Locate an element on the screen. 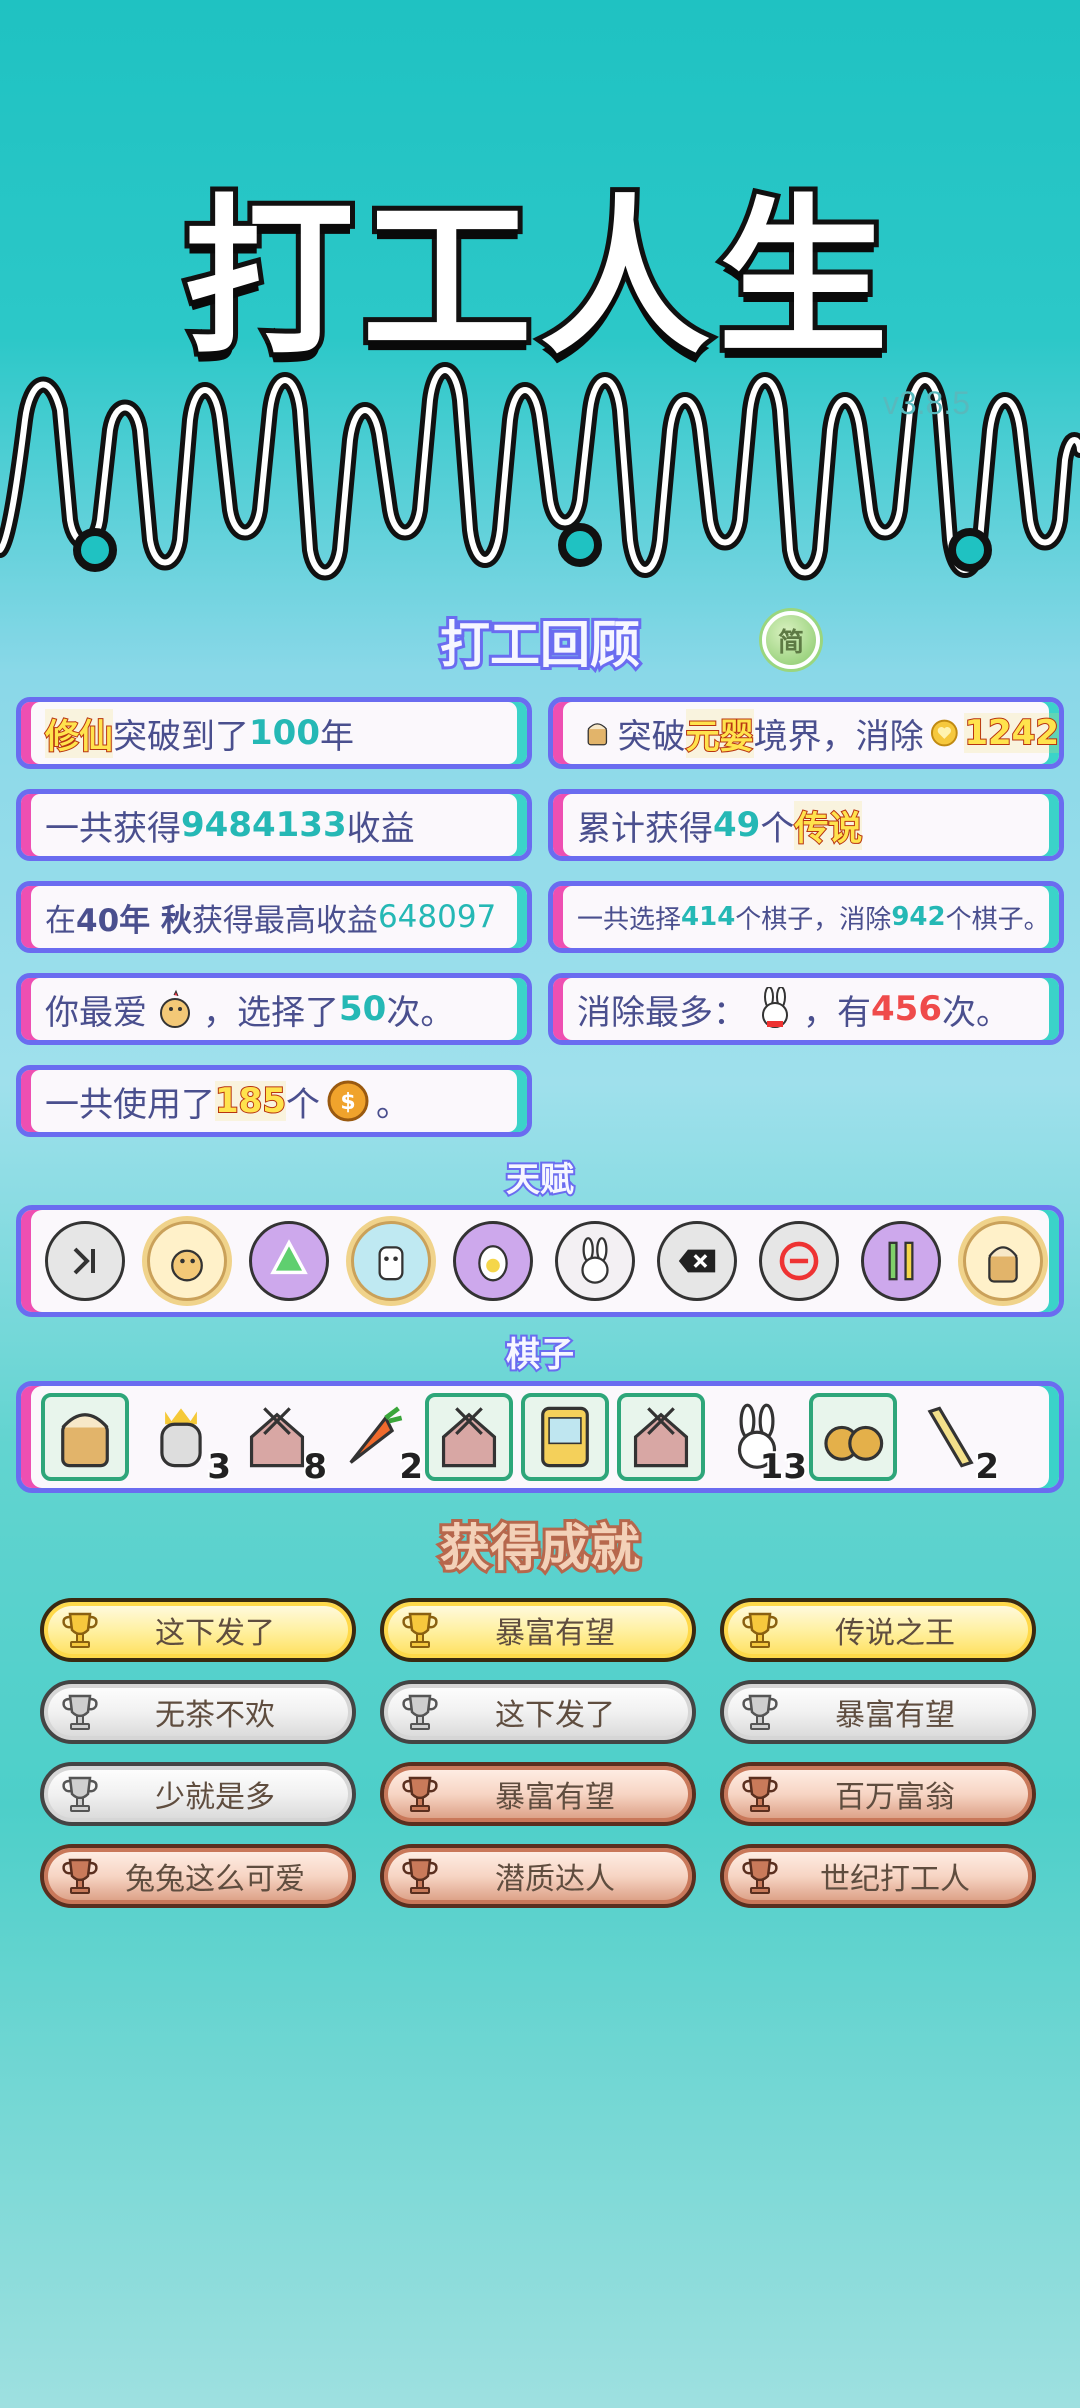 The image size is (1080, 2408). achievement-badge: 无茶不欢 is located at coordinates (198, 1712).